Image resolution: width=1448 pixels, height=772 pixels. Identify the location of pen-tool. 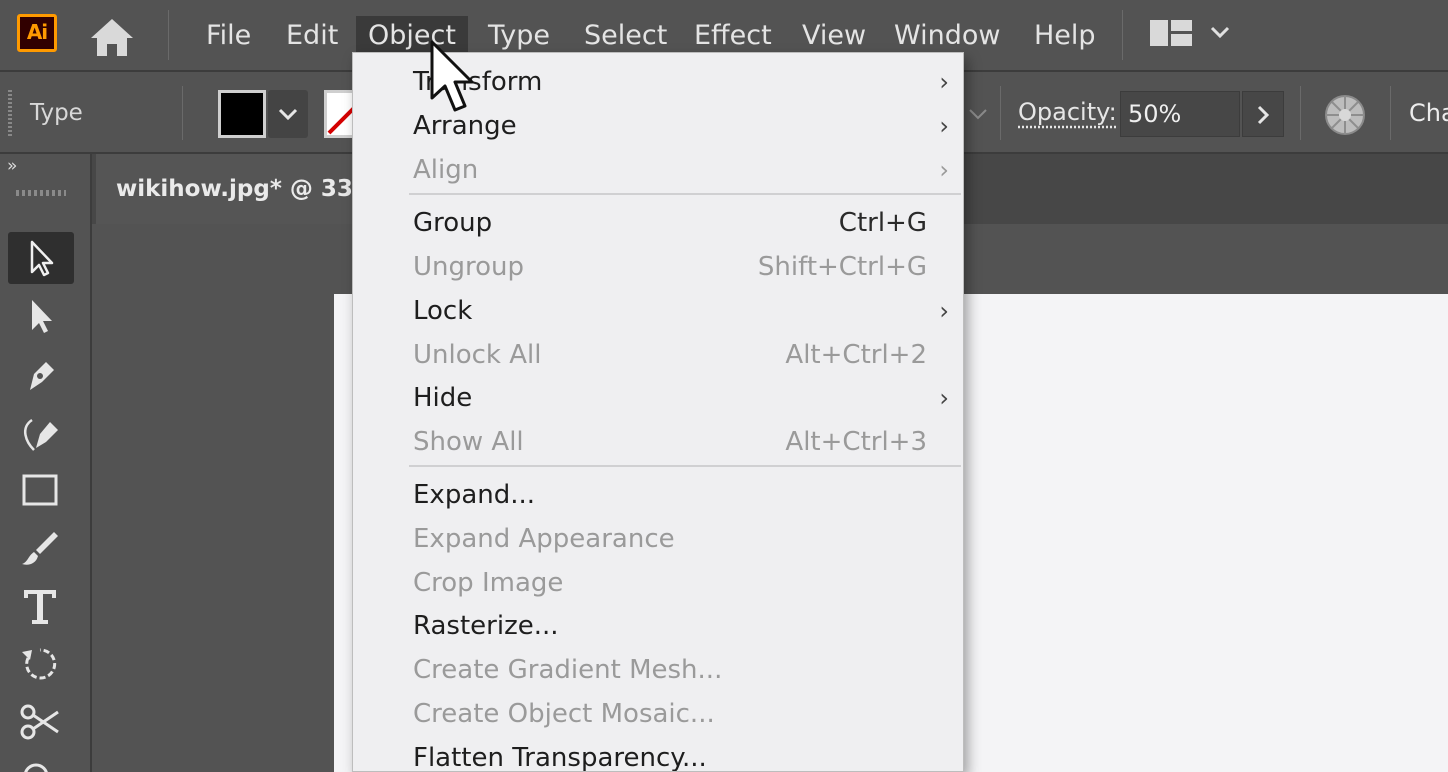
(41, 374).